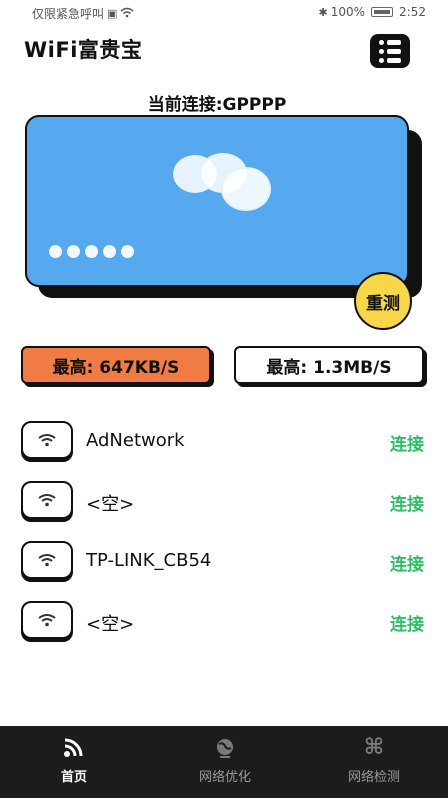  I want to click on bottom-tab-bar: 首页 网络优化 ⌘ 网络检测, so click(224, 762).